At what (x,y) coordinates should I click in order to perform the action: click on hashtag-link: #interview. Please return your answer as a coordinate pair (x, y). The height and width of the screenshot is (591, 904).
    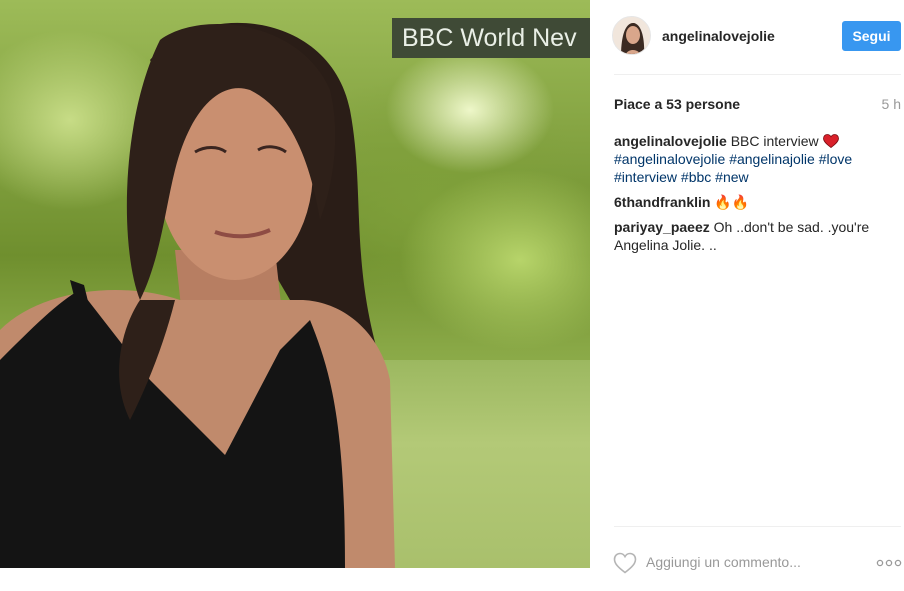
    Looking at the image, I should click on (645, 177).